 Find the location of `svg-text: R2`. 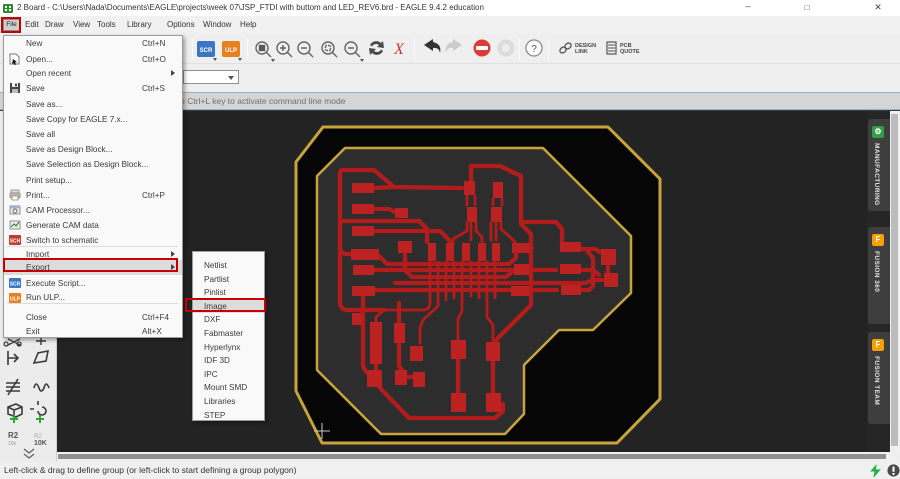

svg-text: R2 is located at coordinates (13, 435).